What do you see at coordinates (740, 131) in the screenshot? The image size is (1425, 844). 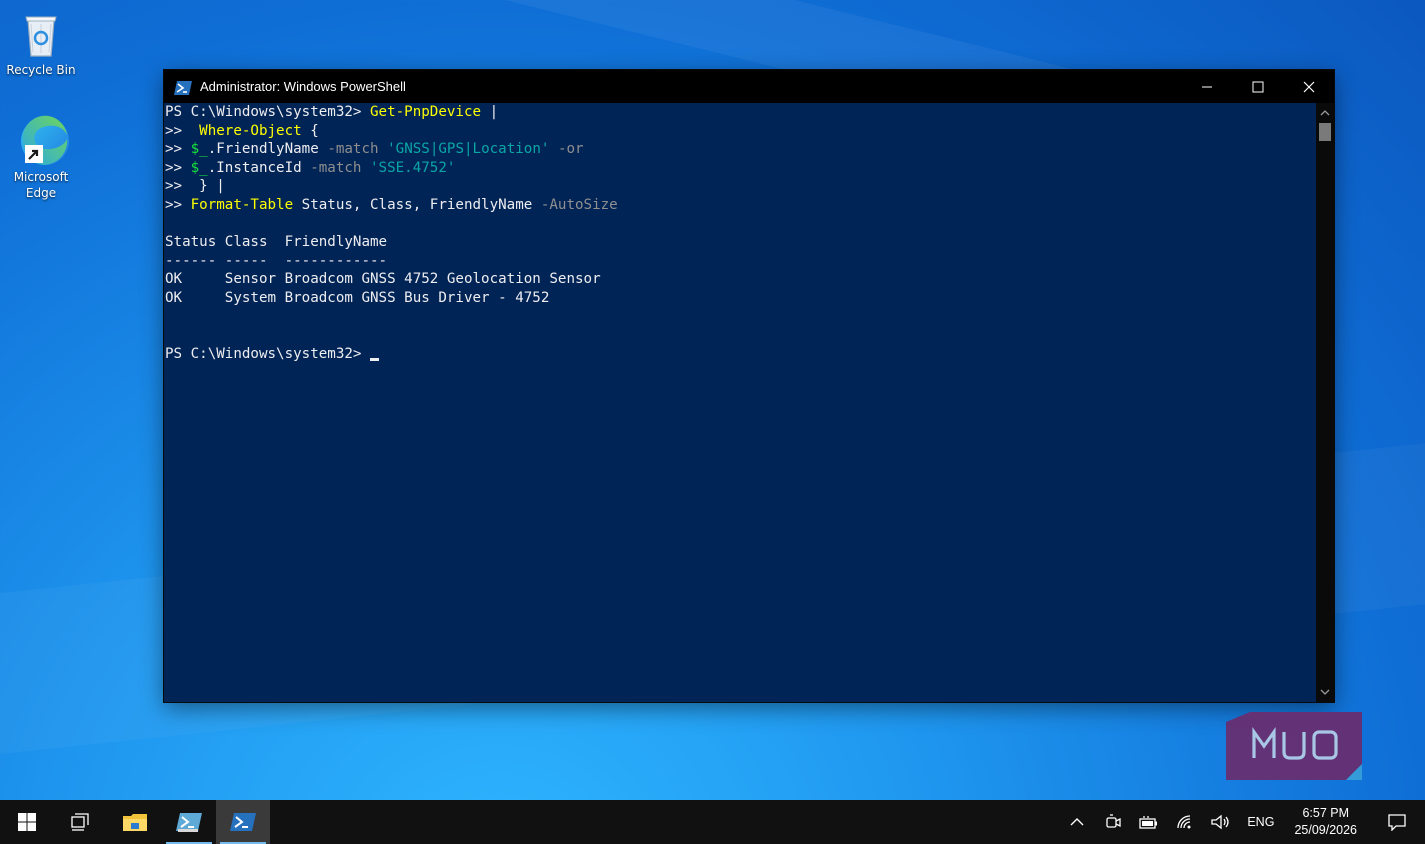 I see `console-line: >> Where-Object {` at bounding box center [740, 131].